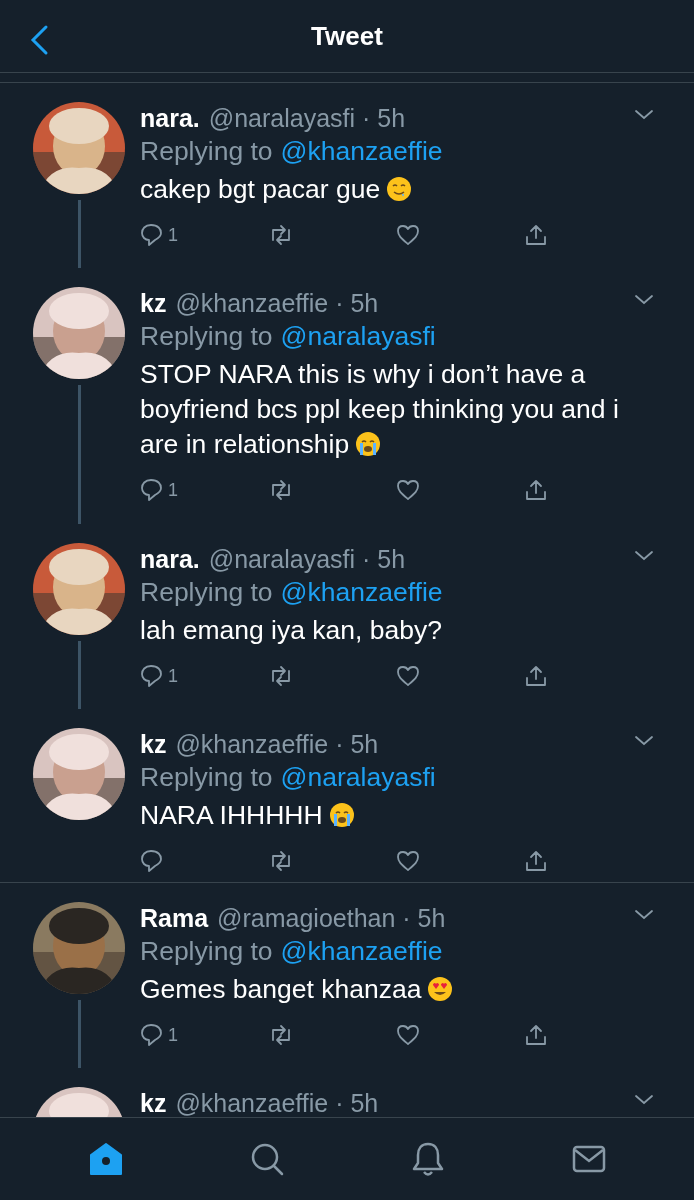 Image resolution: width=694 pixels, height=1200 pixels. I want to click on tweet-text: lah emang iya kan, baby?, so click(291, 630).